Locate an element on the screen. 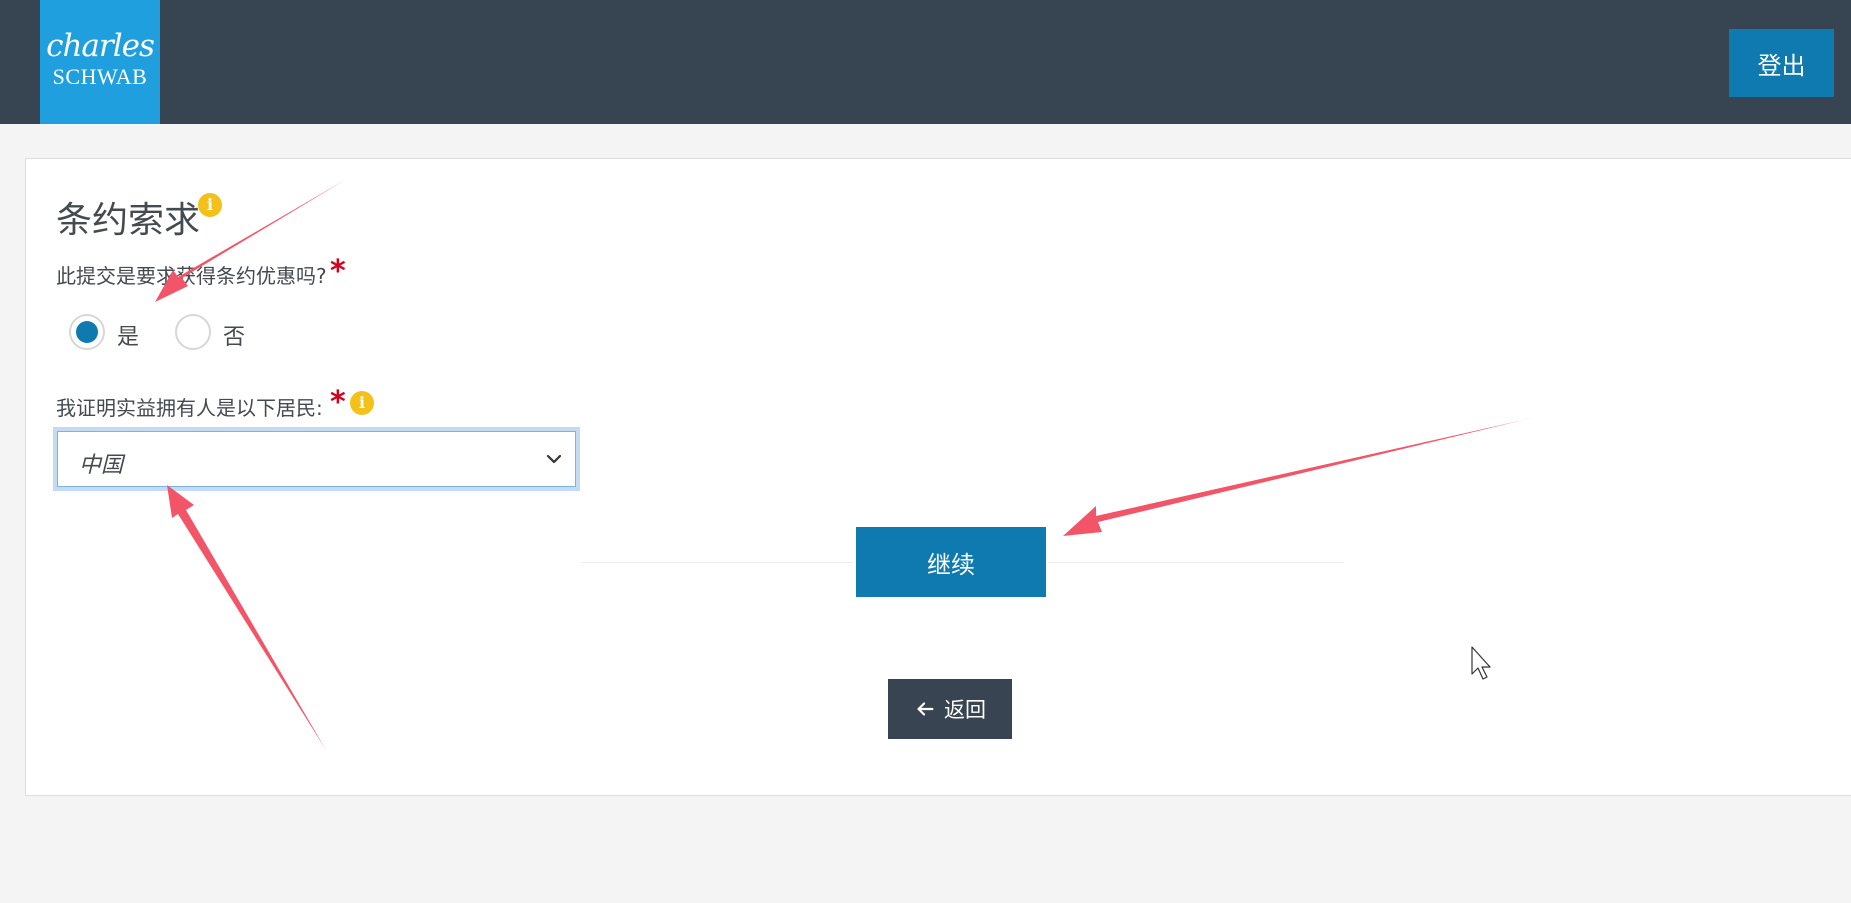  back-button: 返回 is located at coordinates (950, 709).